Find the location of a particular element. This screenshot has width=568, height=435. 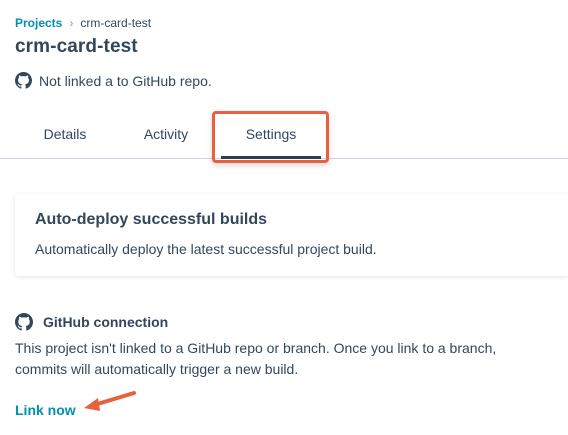

tab-bar: Details Activity Settings is located at coordinates (284, 135).